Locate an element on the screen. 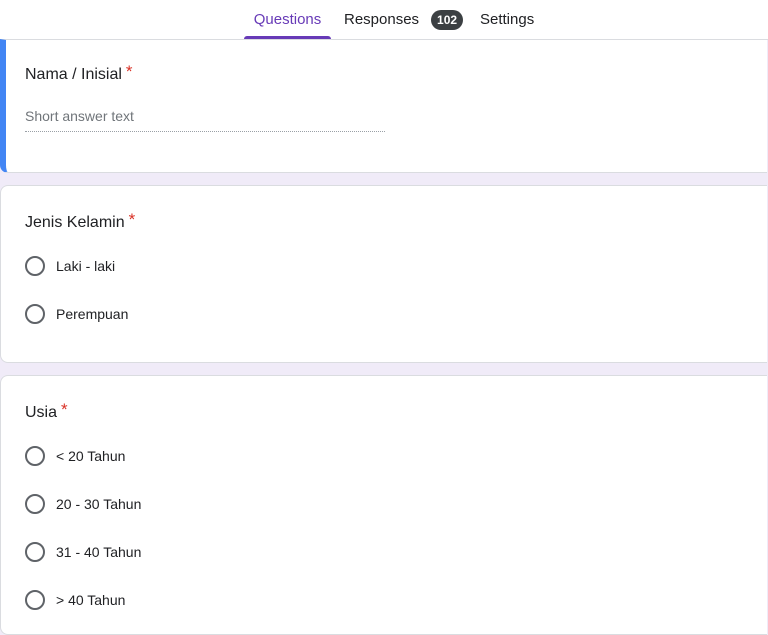 This screenshot has height=635, width=768. question-title-text: Nama / Inisial is located at coordinates (73, 74).